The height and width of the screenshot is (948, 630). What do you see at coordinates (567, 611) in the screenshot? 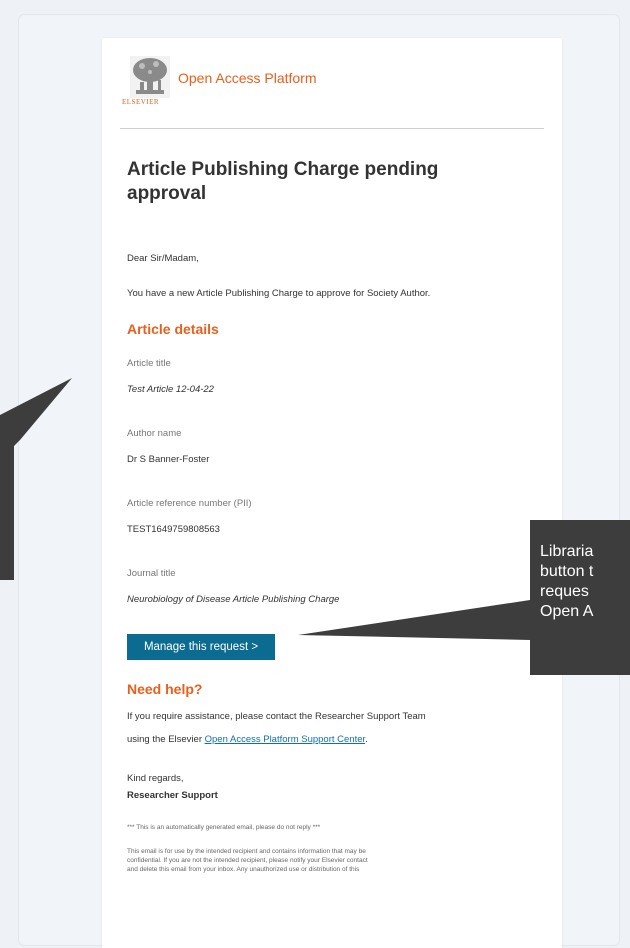
I see `callout-line-4: Open A` at bounding box center [567, 611].